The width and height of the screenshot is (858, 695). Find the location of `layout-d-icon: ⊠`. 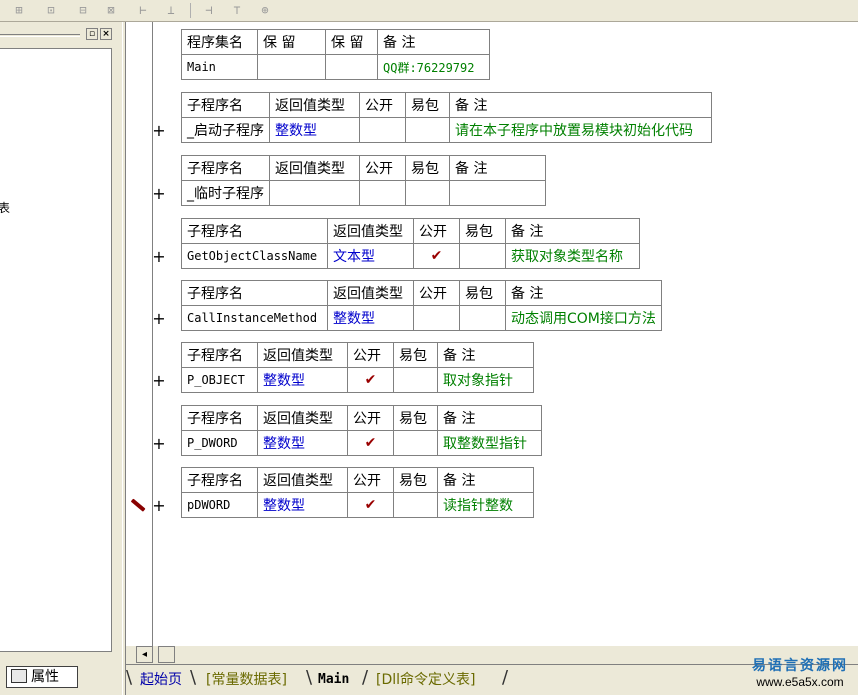

layout-d-icon: ⊠ is located at coordinates (111, 10).